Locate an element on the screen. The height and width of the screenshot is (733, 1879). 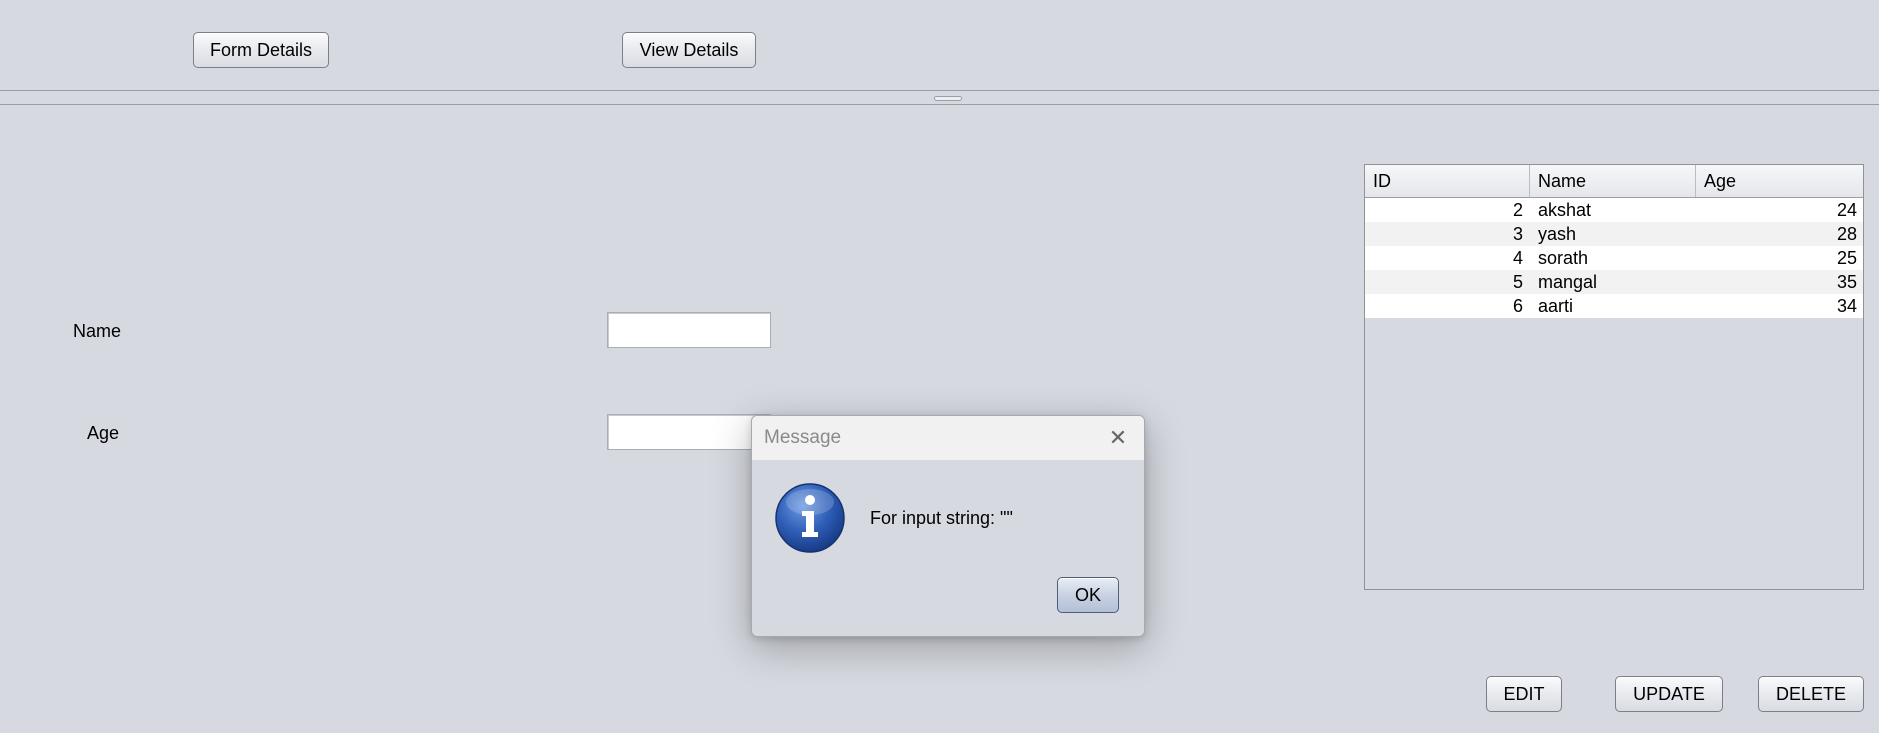
cell-name: sorath is located at coordinates (1563, 257).